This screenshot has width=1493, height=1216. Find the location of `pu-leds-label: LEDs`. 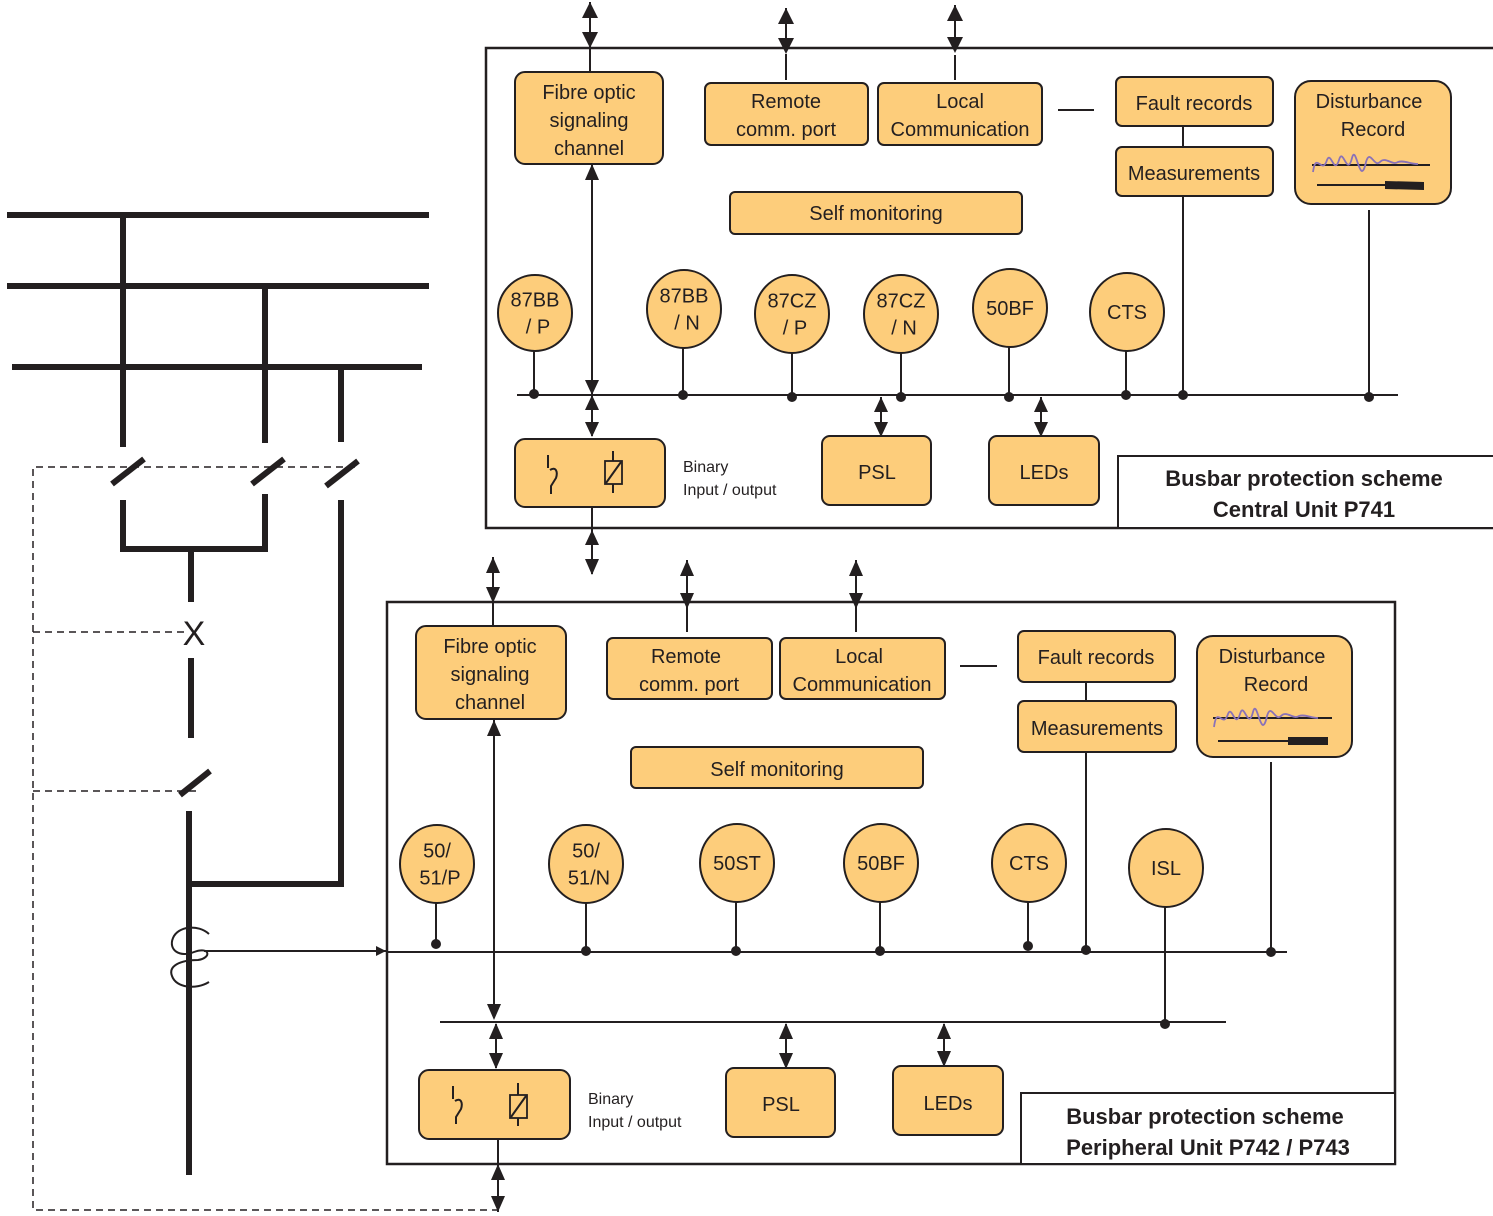

pu-leds-label: LEDs is located at coordinates (948, 1104).